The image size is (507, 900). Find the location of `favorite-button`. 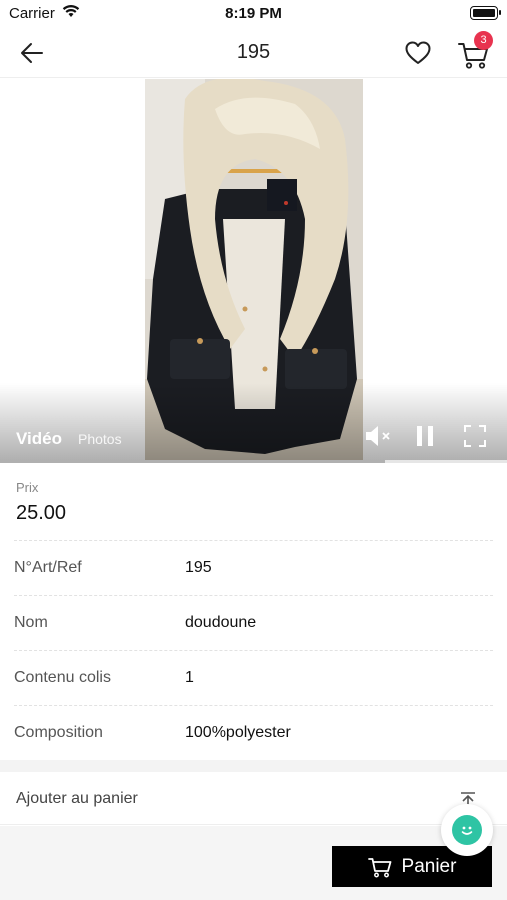

favorite-button is located at coordinates (418, 53).